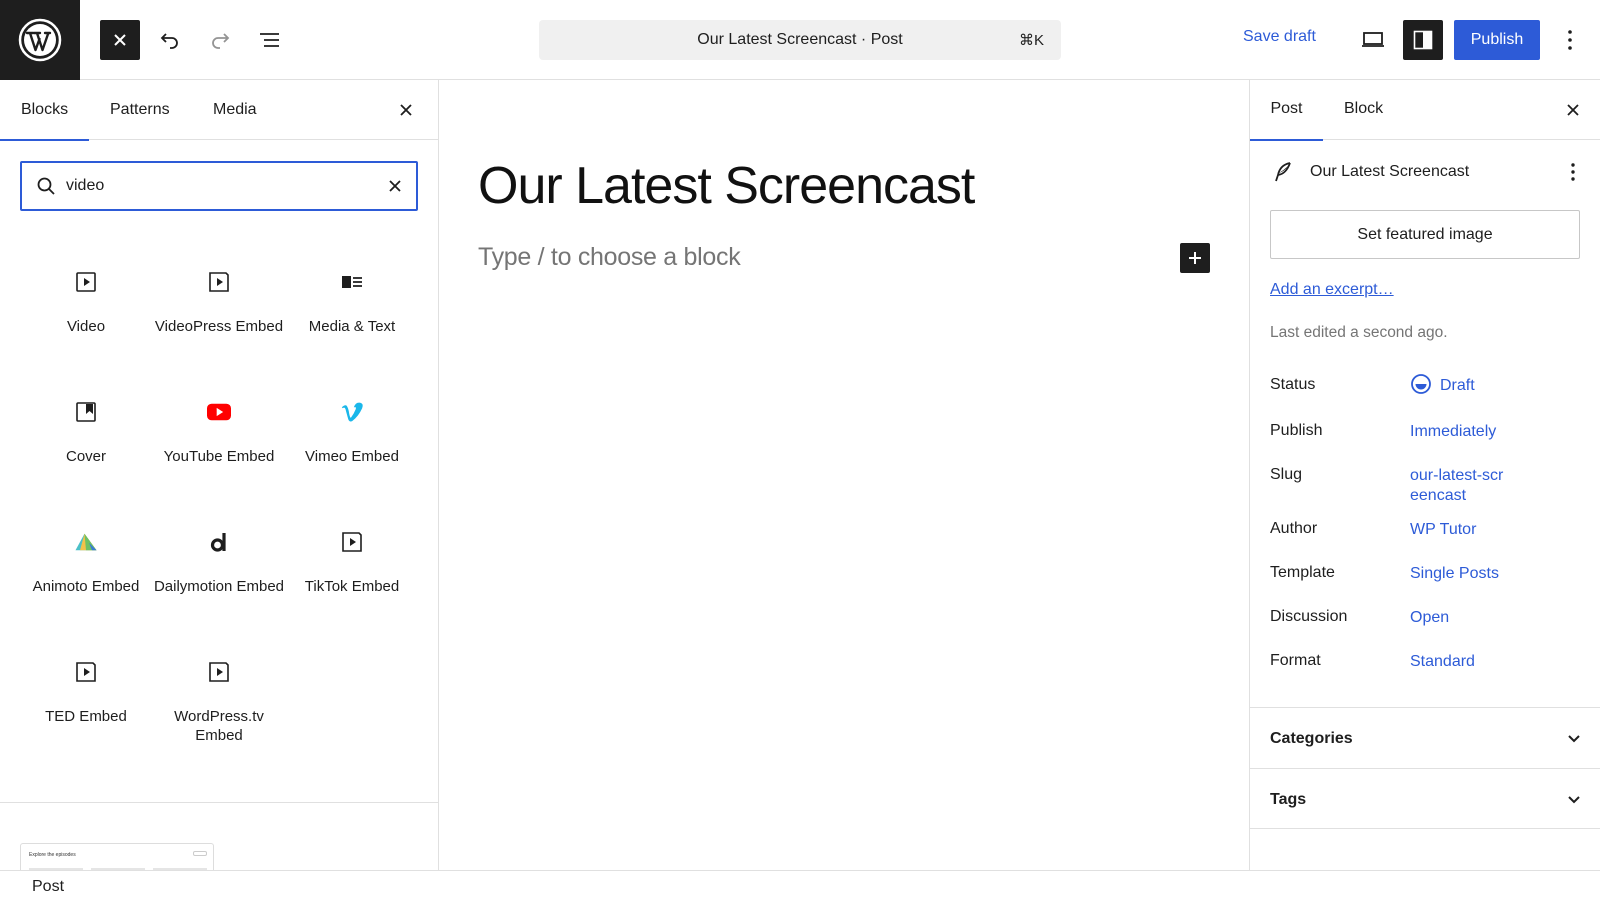  I want to click on post-summary-title: Our Latest Screencast, so click(1390, 171).